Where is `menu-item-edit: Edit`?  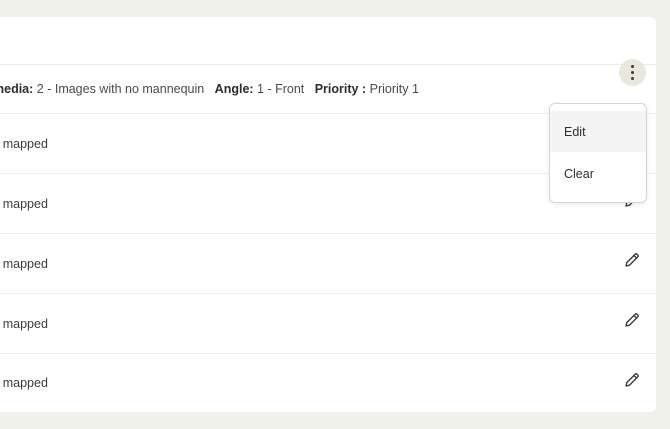
menu-item-edit: Edit is located at coordinates (598, 131).